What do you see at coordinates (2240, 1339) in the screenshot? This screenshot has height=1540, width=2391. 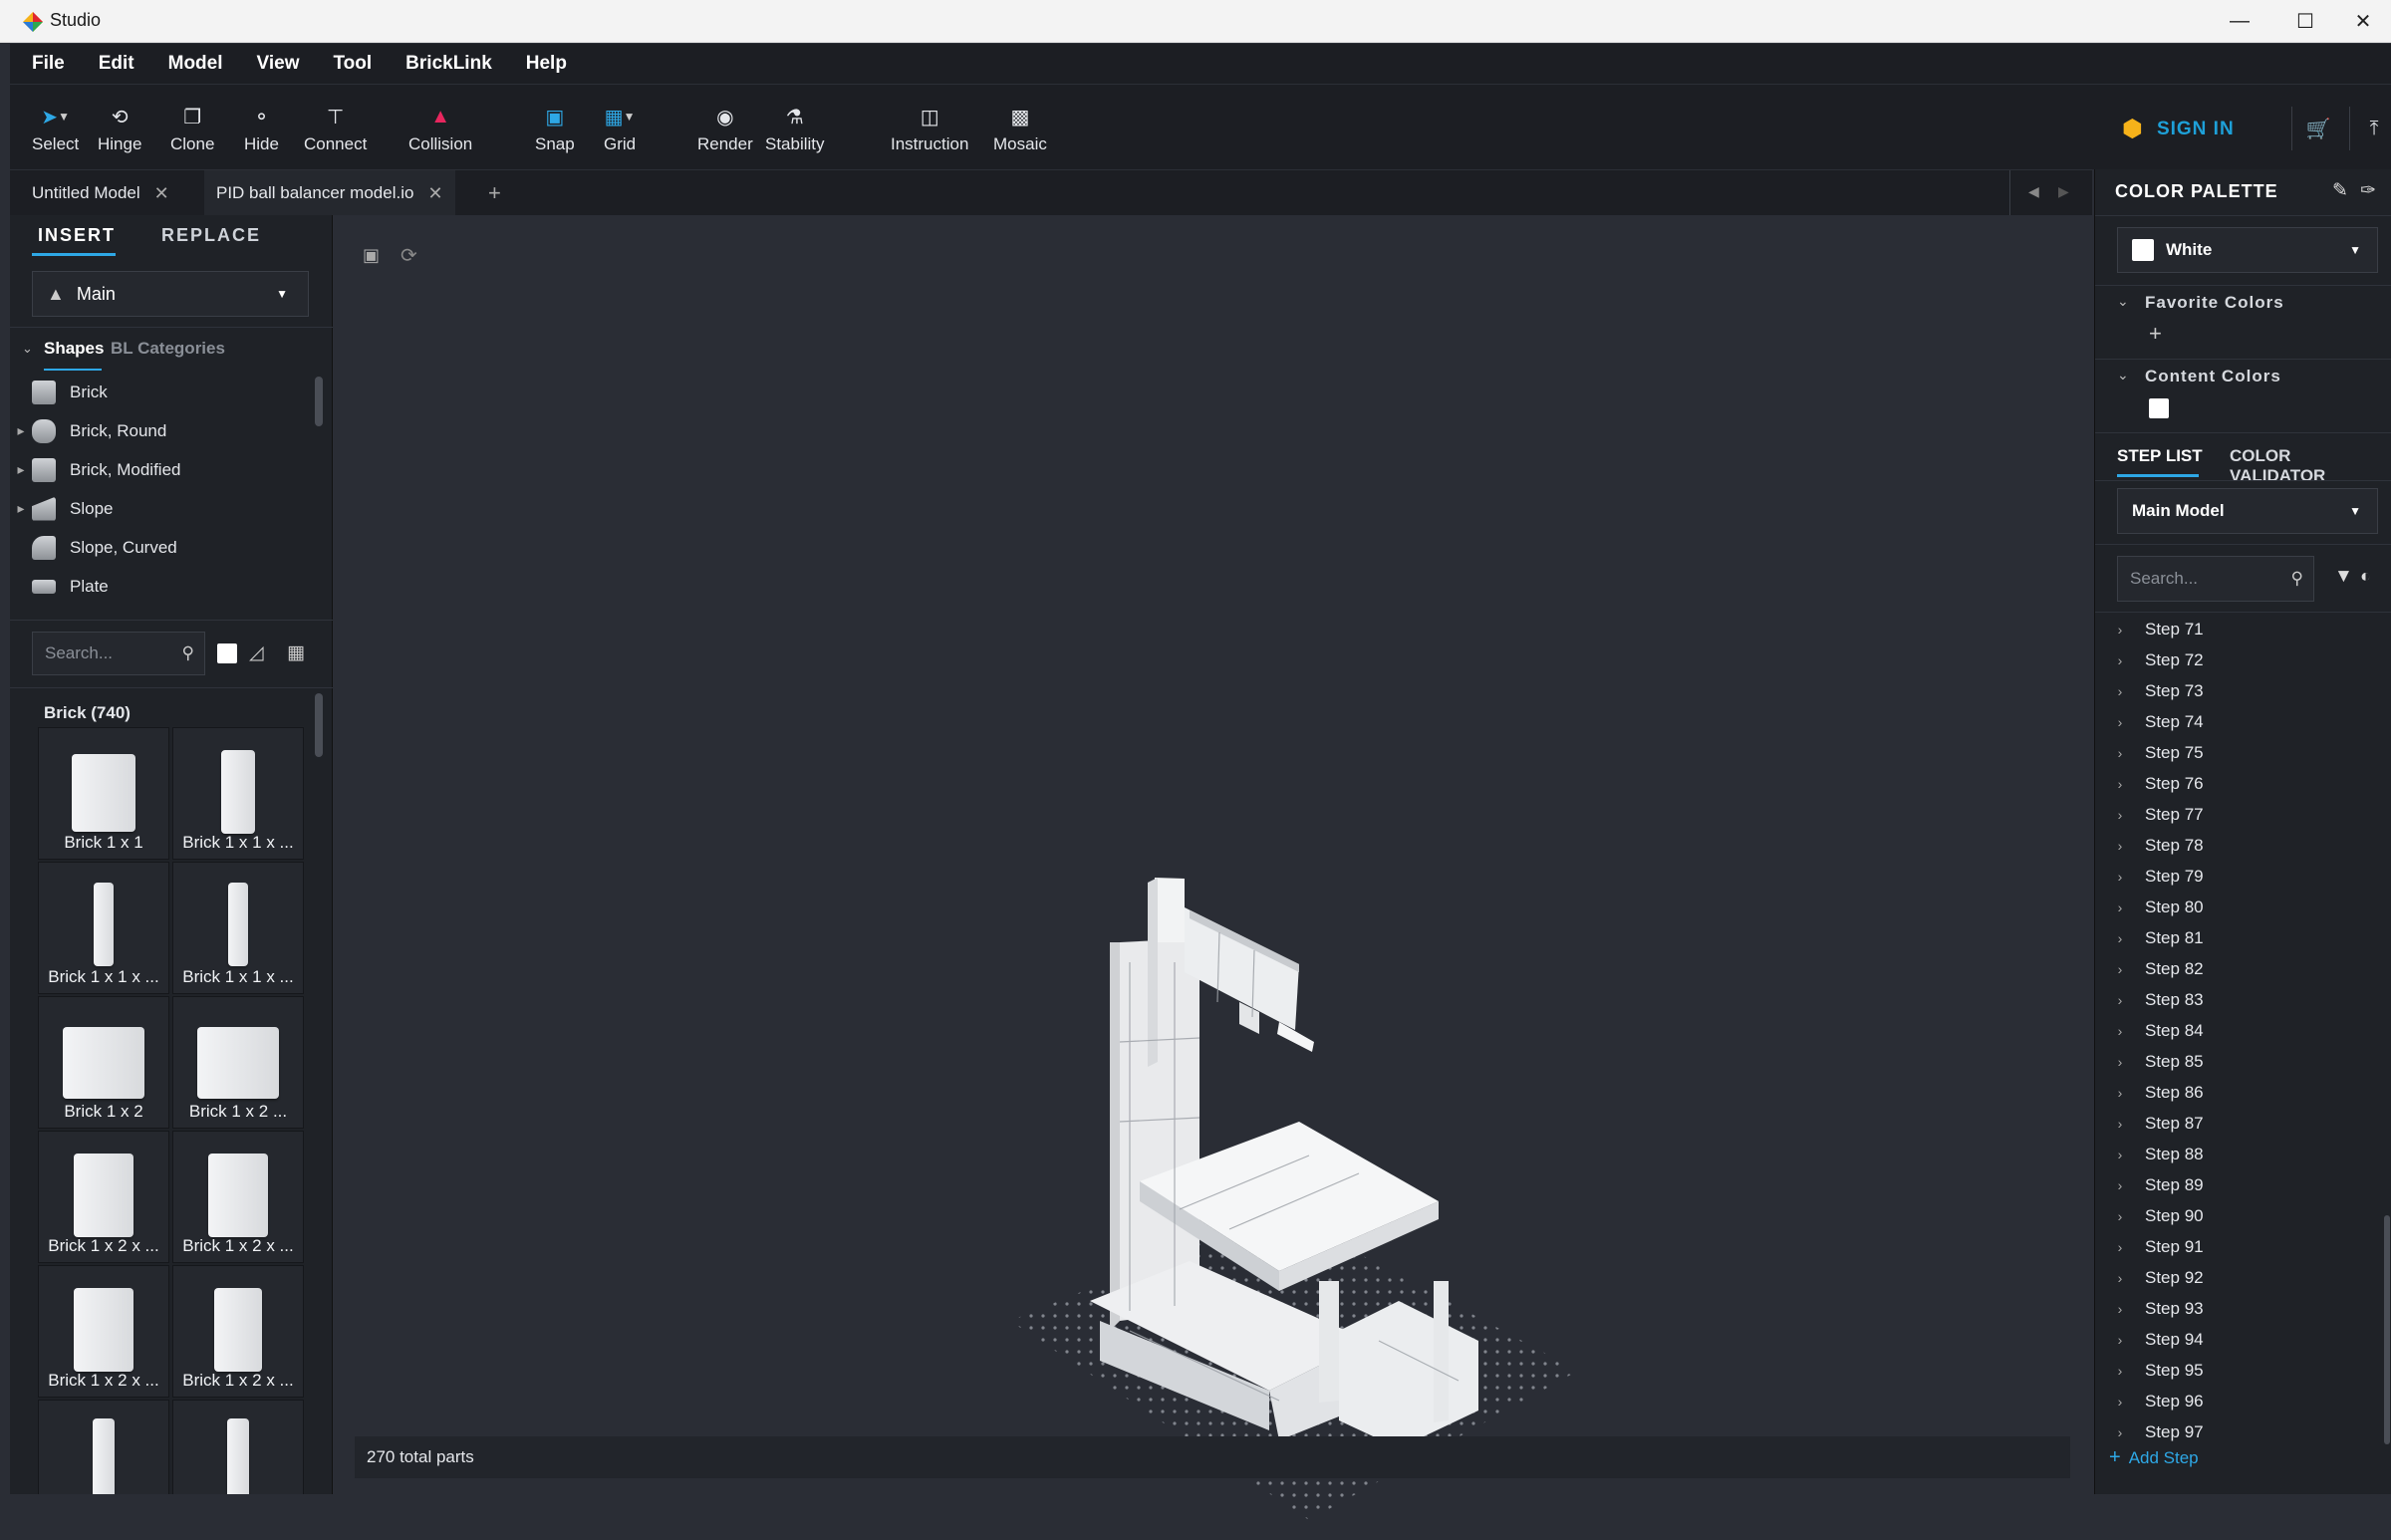 I see `step-row: › Step 94` at bounding box center [2240, 1339].